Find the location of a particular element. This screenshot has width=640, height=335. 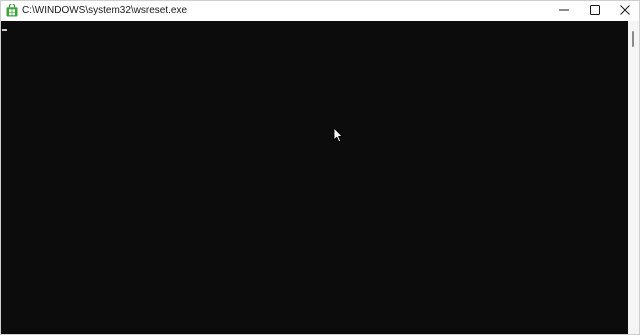

maximize-button is located at coordinates (595, 11).